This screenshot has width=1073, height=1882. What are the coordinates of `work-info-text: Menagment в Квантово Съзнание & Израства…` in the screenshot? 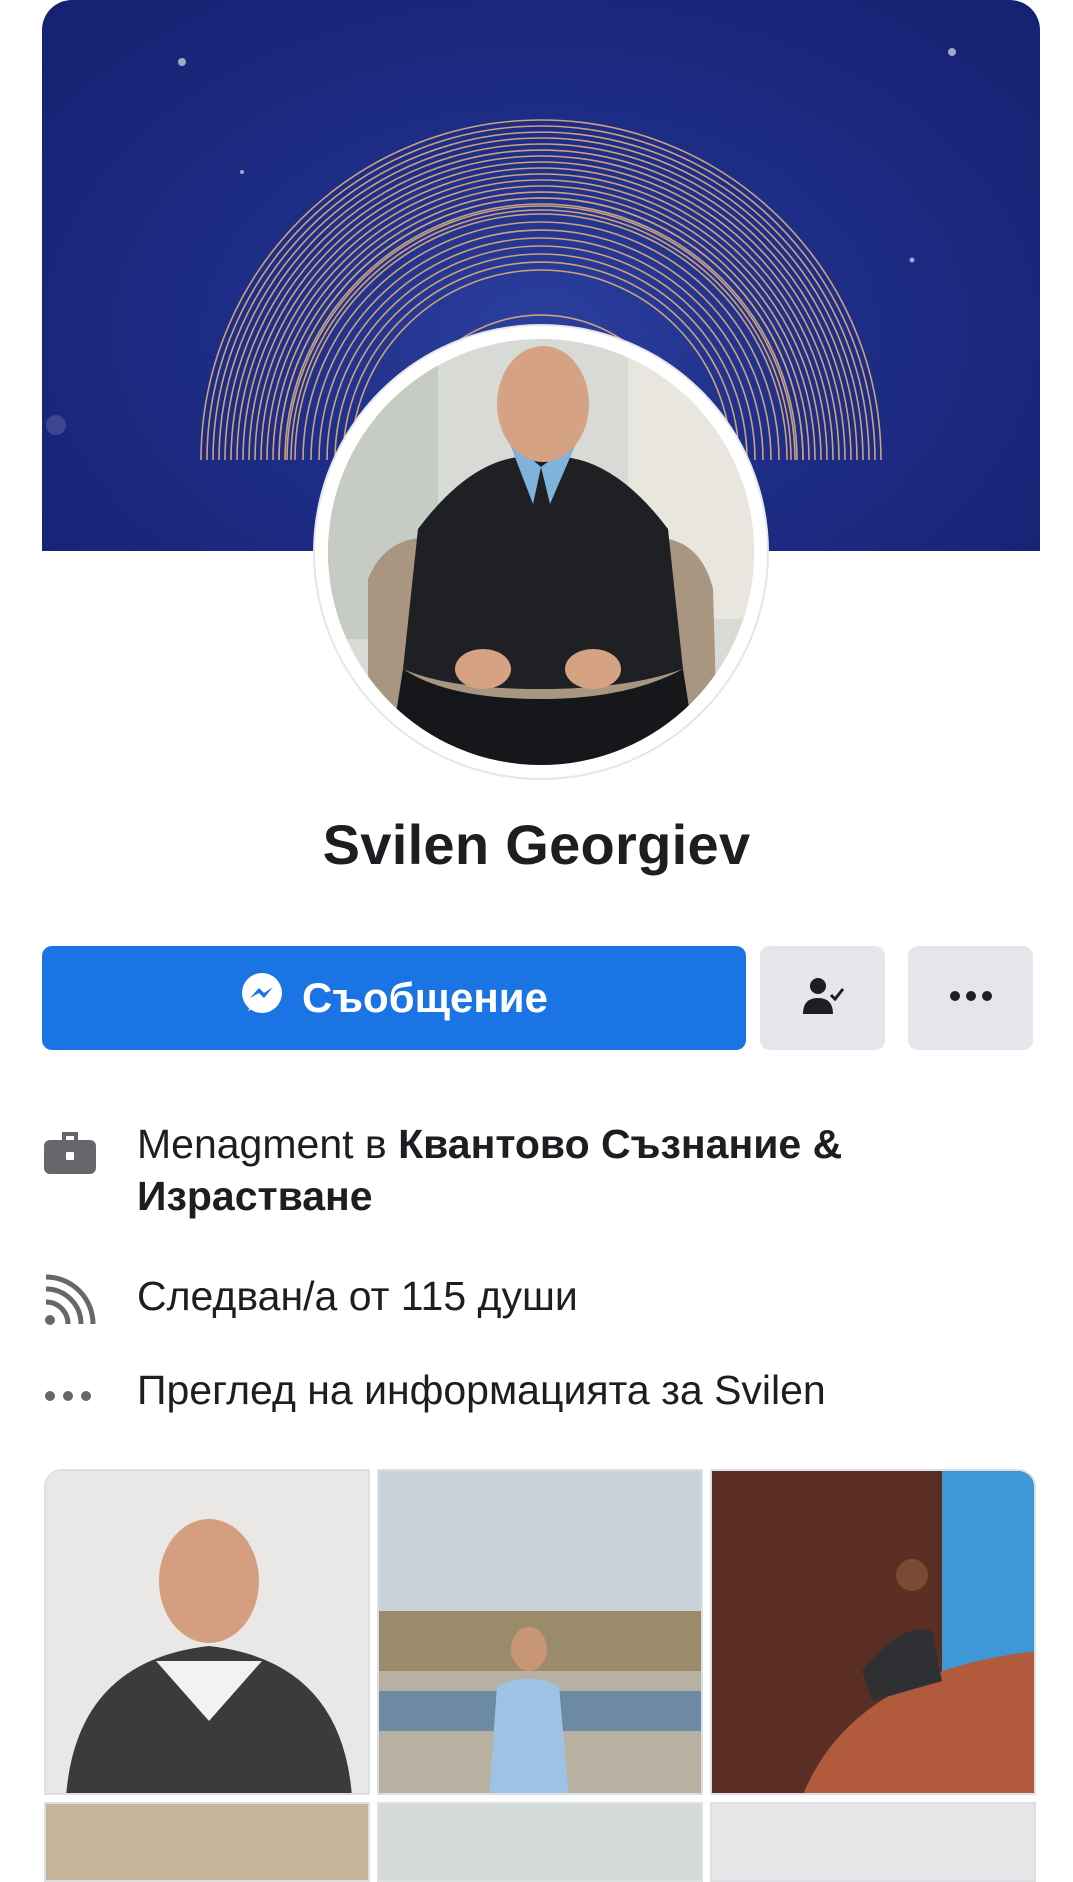 It's located at (567, 1170).